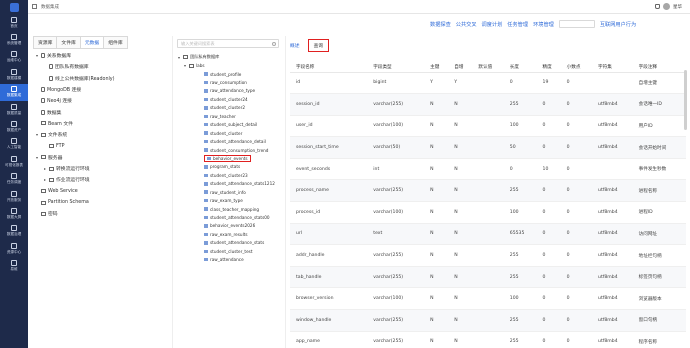 Image resolution: width=690 pixels, height=348 pixels. Describe the element at coordinates (101, 55) in the screenshot. I see `tree-node: ▾ 关系数据库` at that location.